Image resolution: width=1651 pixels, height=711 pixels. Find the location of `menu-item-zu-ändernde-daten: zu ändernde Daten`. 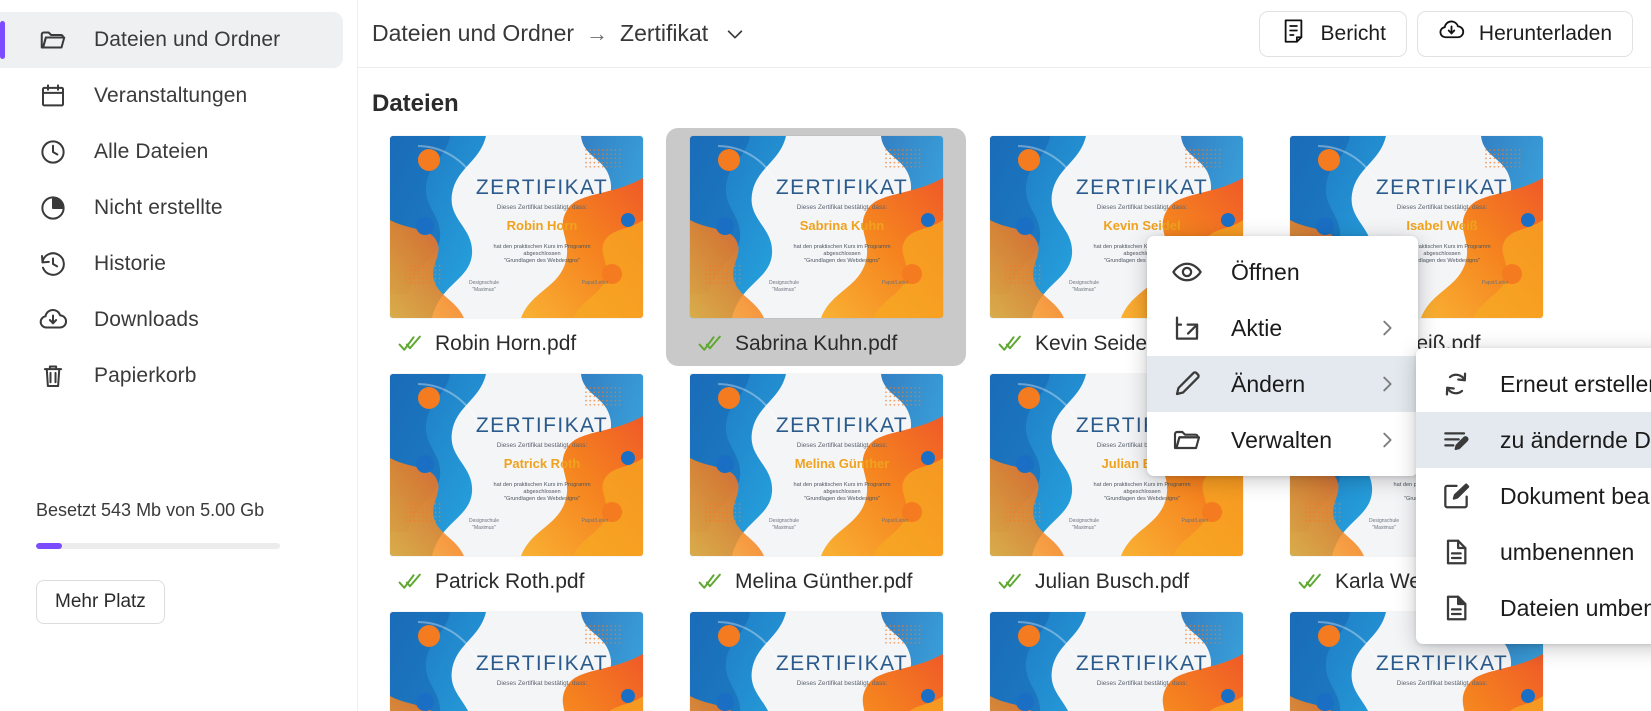

menu-item-zu-ändernde-daten: zu ändernde Daten is located at coordinates (1533, 440).